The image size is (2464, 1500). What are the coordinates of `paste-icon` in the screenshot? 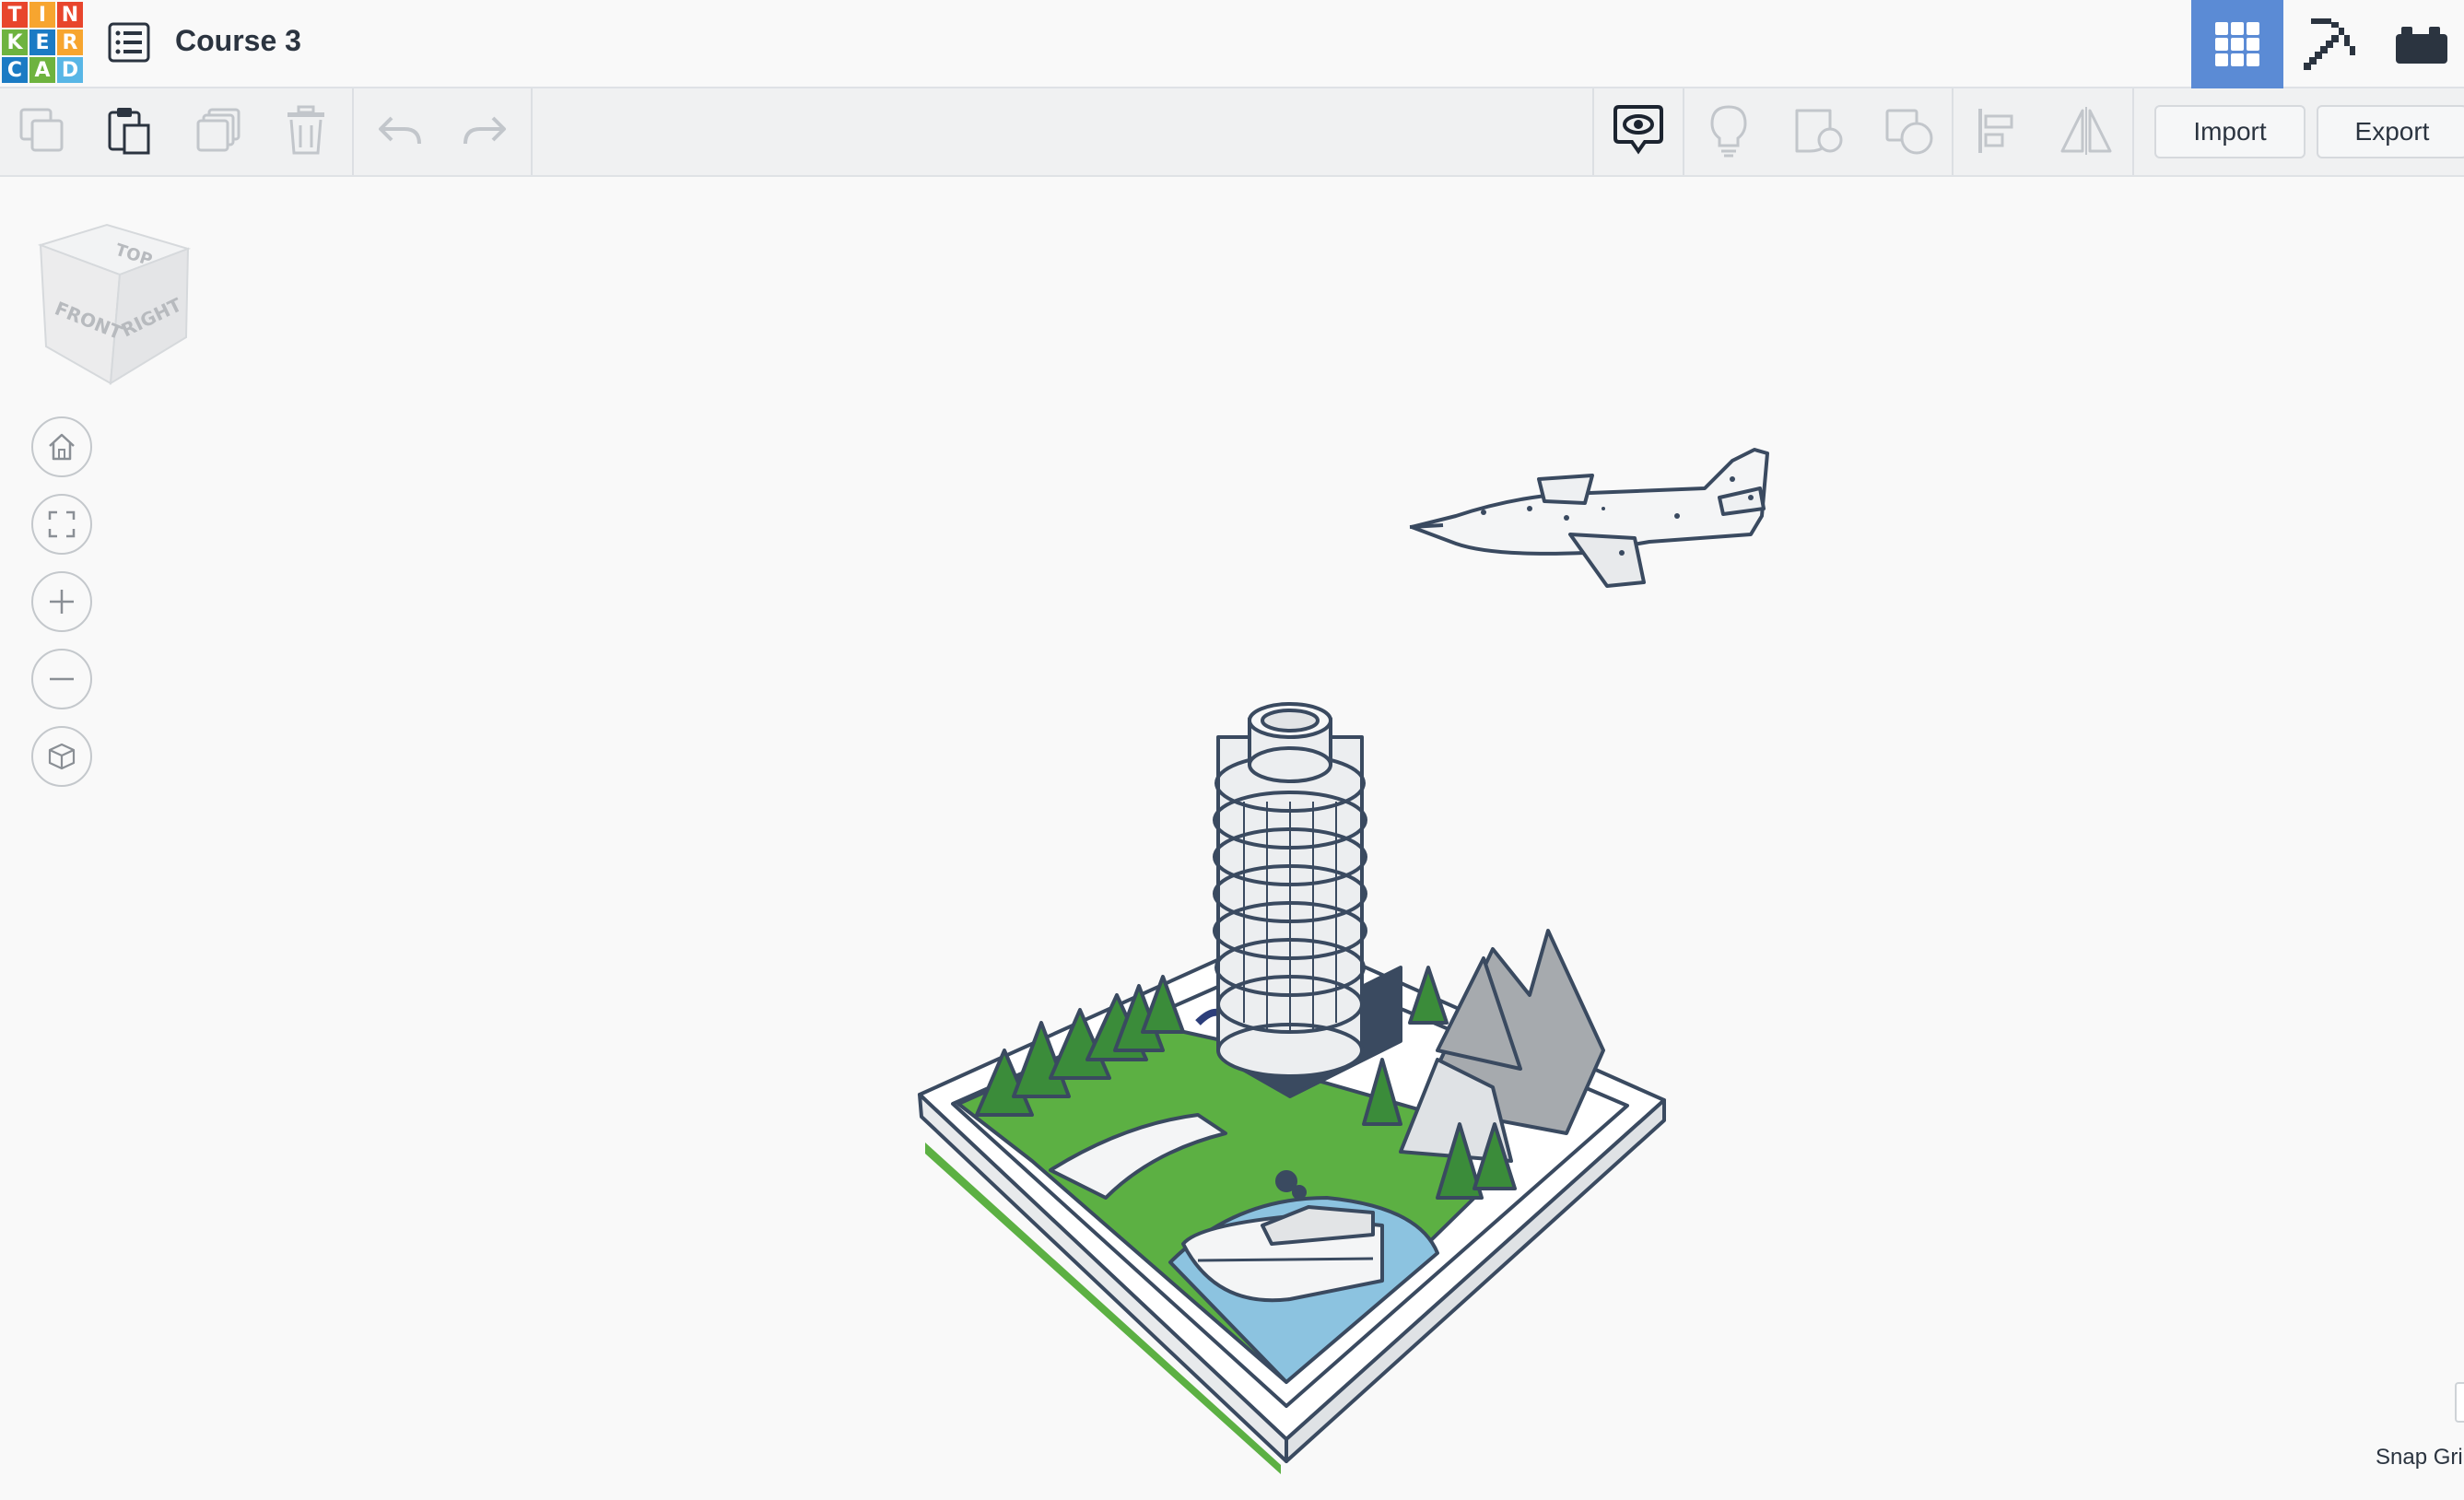 It's located at (129, 131).